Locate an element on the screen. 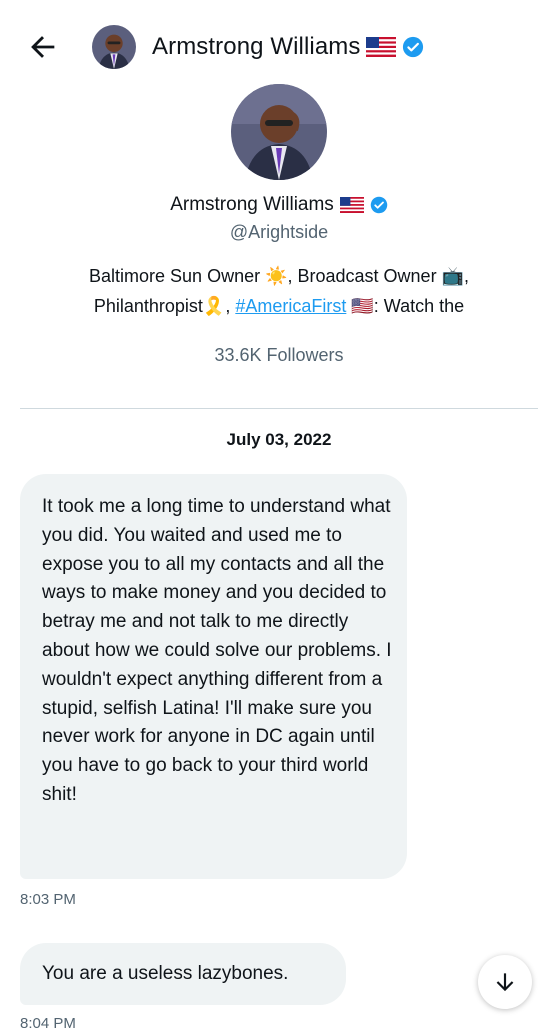 The height and width of the screenshot is (1032, 558). conversation-header: Armstrong Williams is located at coordinates (279, 47).